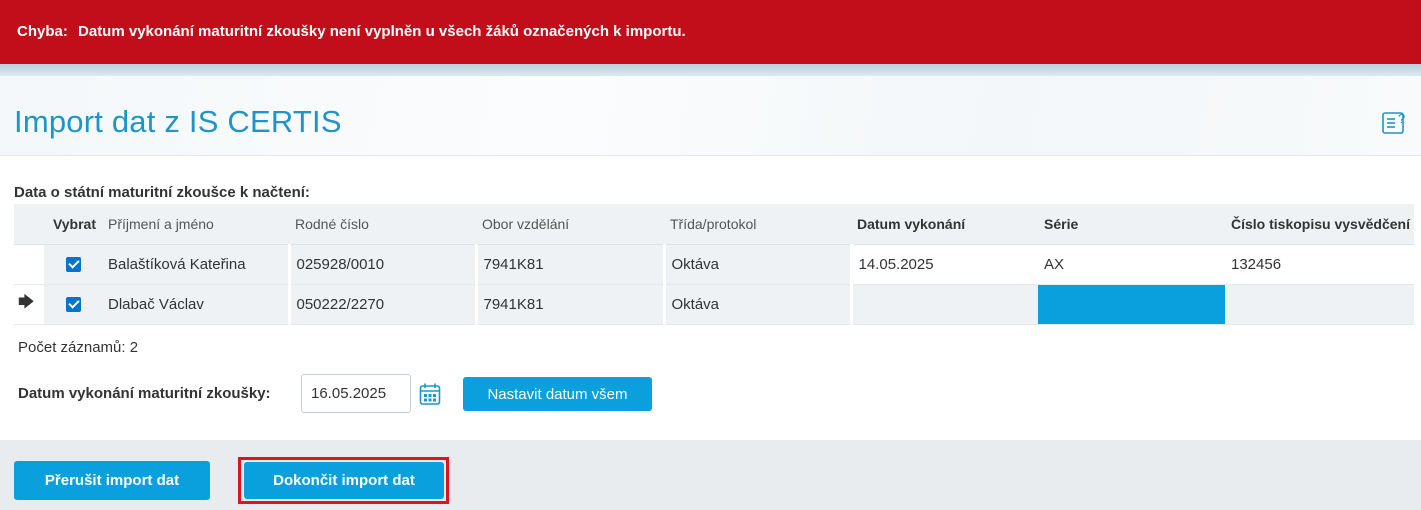  What do you see at coordinates (1319, 304) in the screenshot?
I see `cell-cert-number` at bounding box center [1319, 304].